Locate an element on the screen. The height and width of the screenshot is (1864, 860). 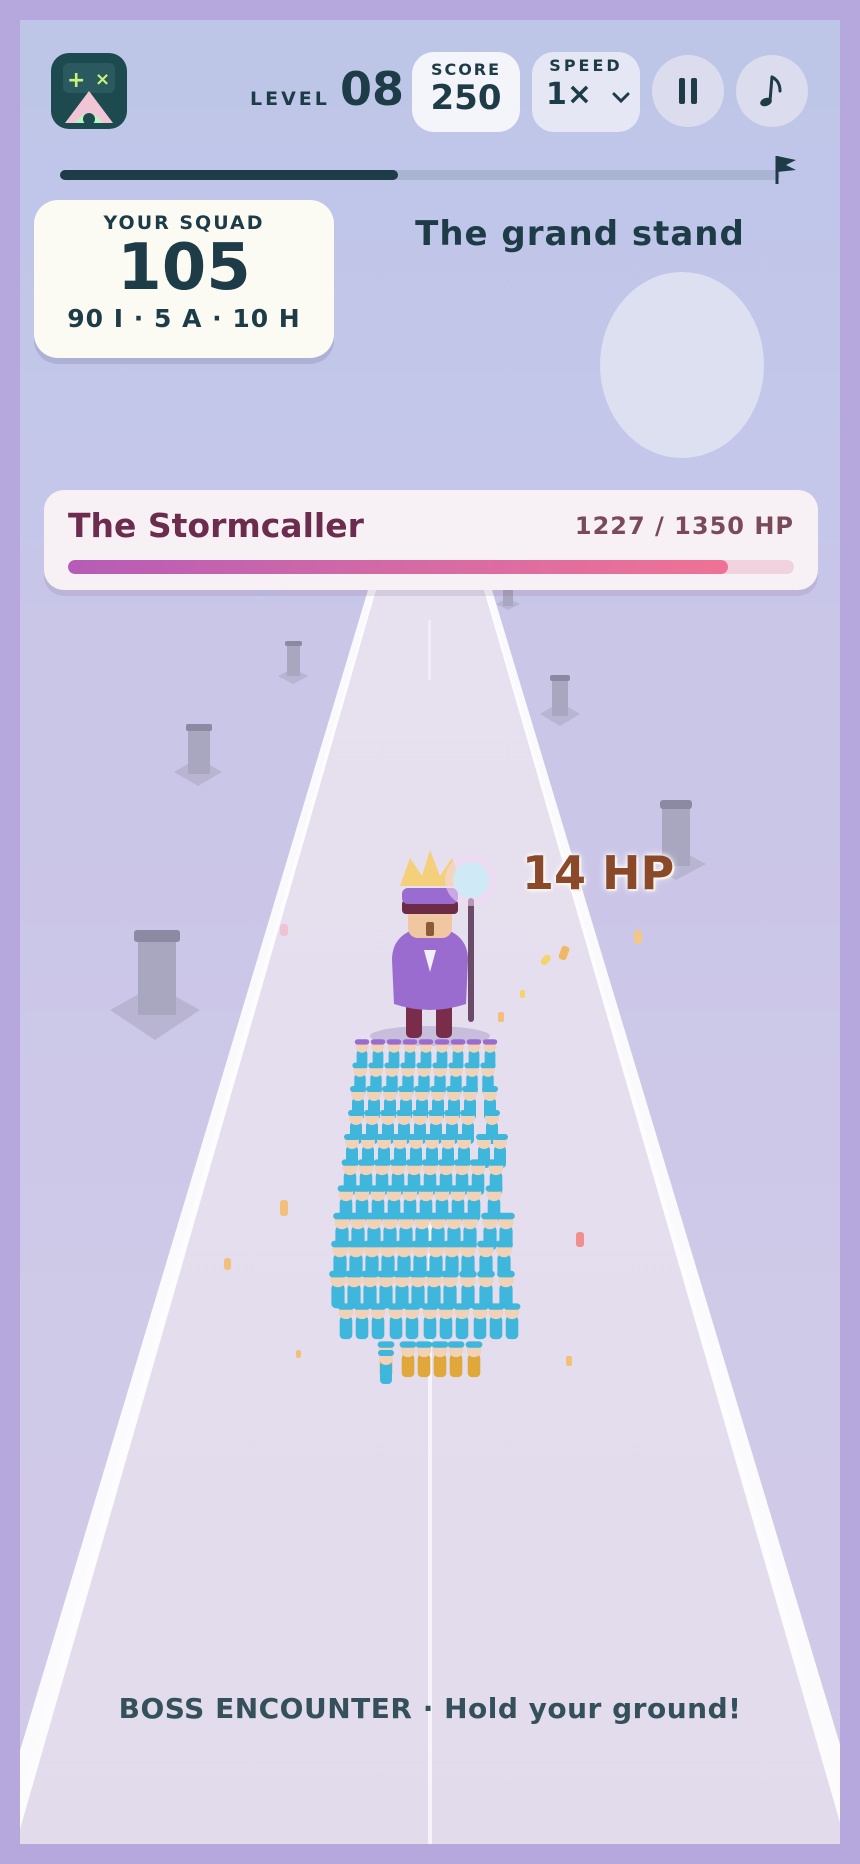
boss-health-bar is located at coordinates (431, 567).